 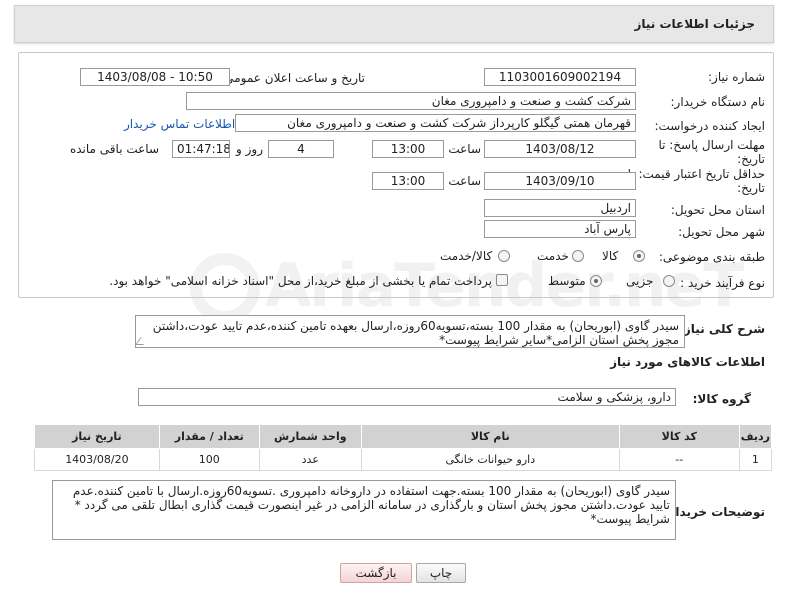 I want to click on province-label: استان محل تحویل:, so click(x=717, y=210).